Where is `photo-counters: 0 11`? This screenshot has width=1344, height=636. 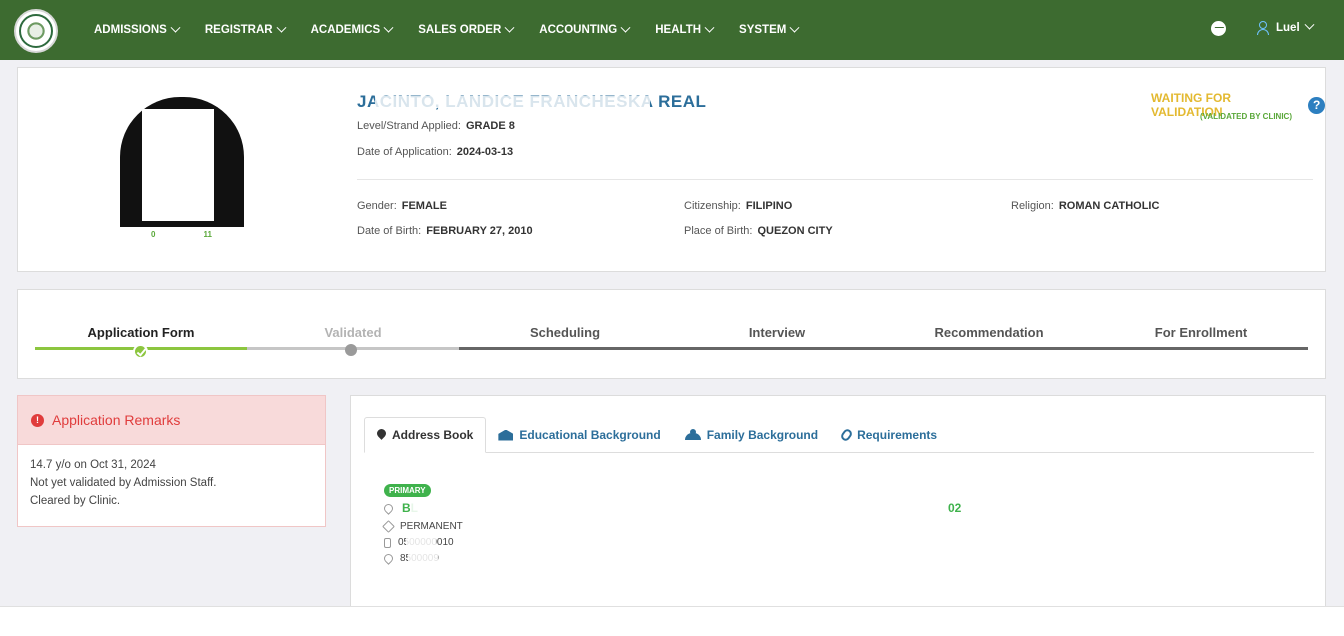
photo-counters: 0 11 is located at coordinates (205, 234).